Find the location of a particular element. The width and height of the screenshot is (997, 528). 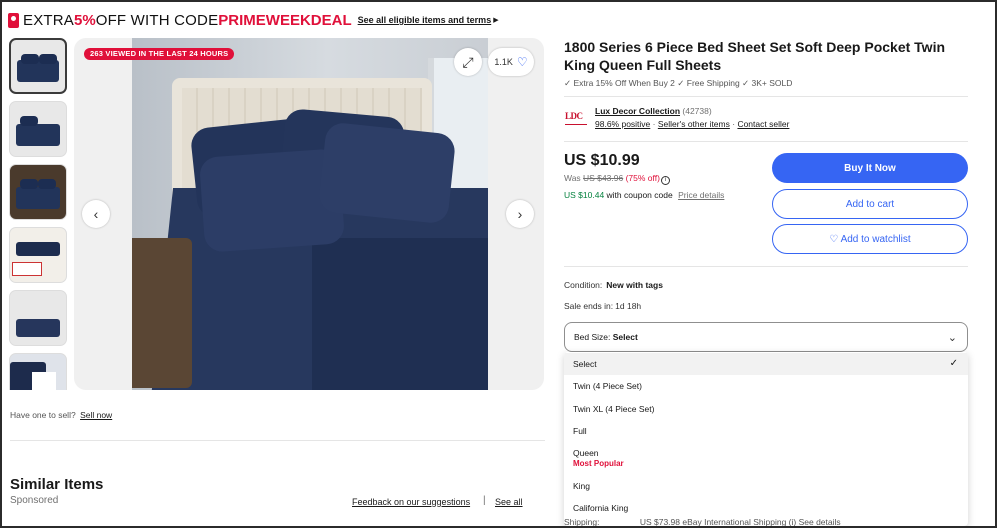

add-to-watchlist-button: ♡ Add to watchlist is located at coordinates (870, 239).